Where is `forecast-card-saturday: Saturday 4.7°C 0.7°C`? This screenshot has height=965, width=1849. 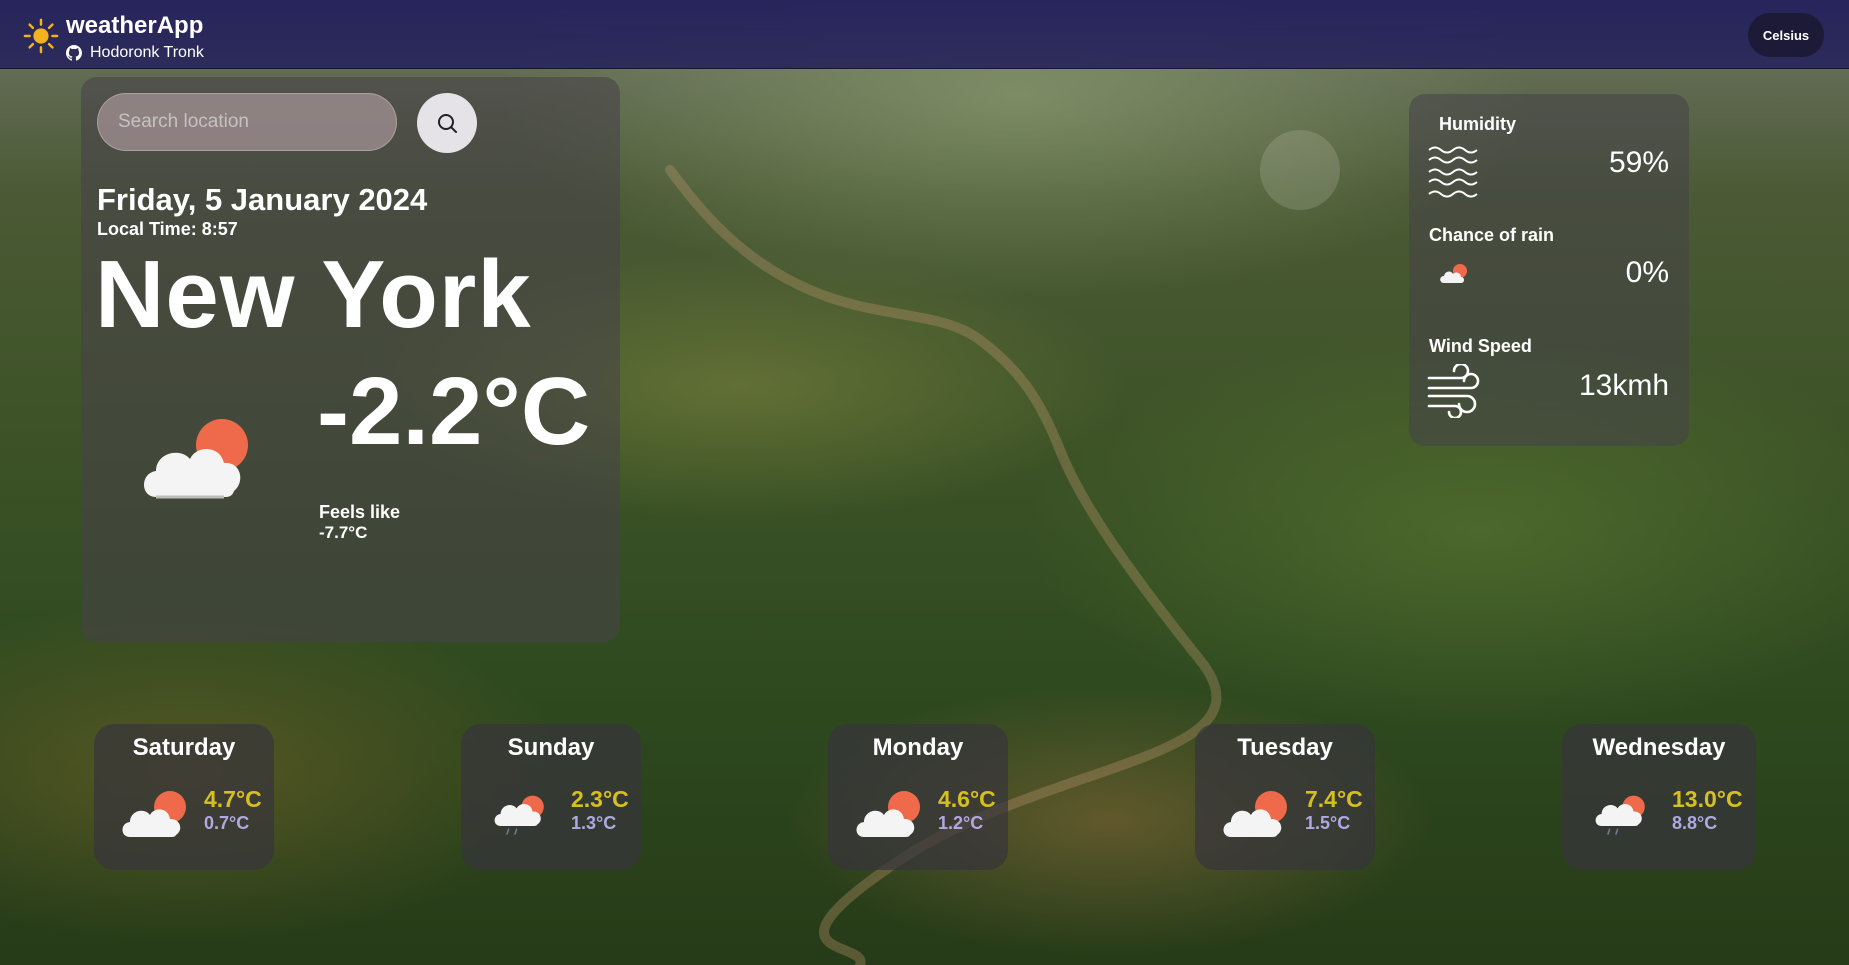
forecast-card-saturday: Saturday 4.7°C 0.7°C is located at coordinates (184, 797).